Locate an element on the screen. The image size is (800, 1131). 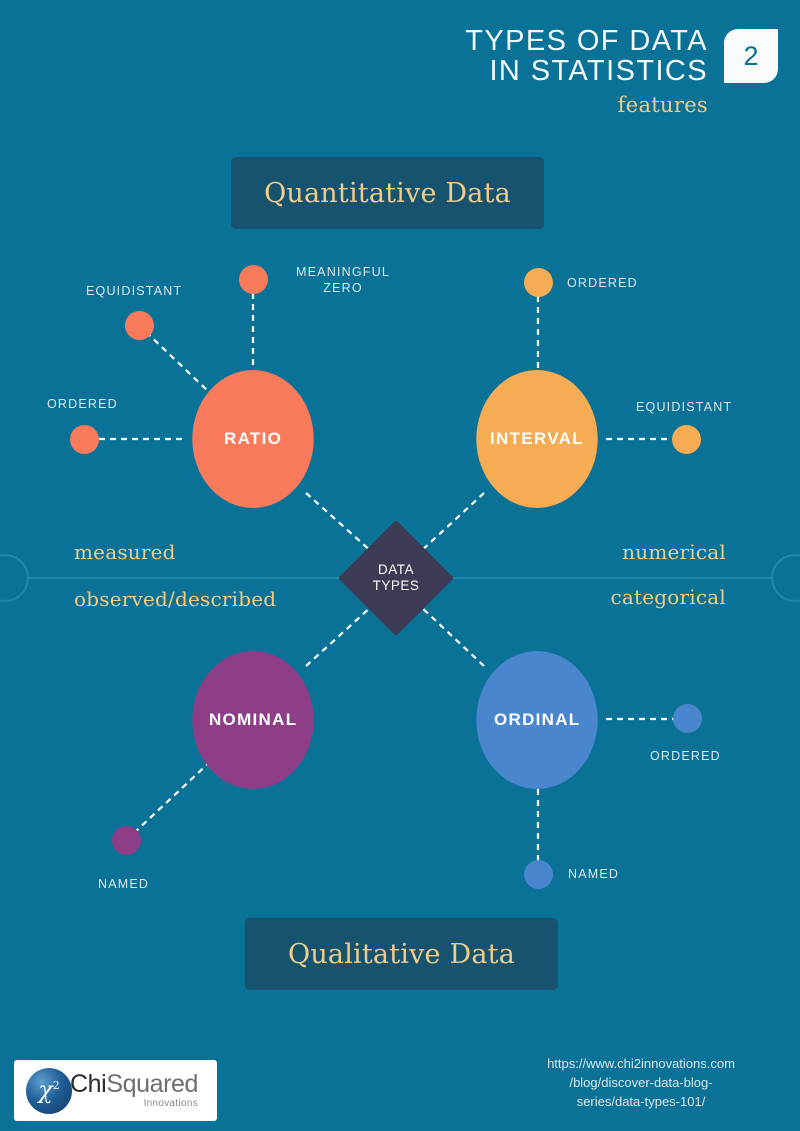
dot-ratio-equidistant is located at coordinates (139, 325).